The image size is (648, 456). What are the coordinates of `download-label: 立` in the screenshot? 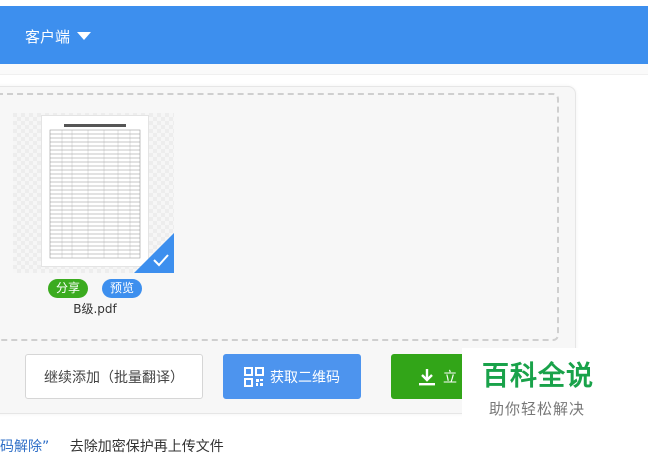 It's located at (450, 377).